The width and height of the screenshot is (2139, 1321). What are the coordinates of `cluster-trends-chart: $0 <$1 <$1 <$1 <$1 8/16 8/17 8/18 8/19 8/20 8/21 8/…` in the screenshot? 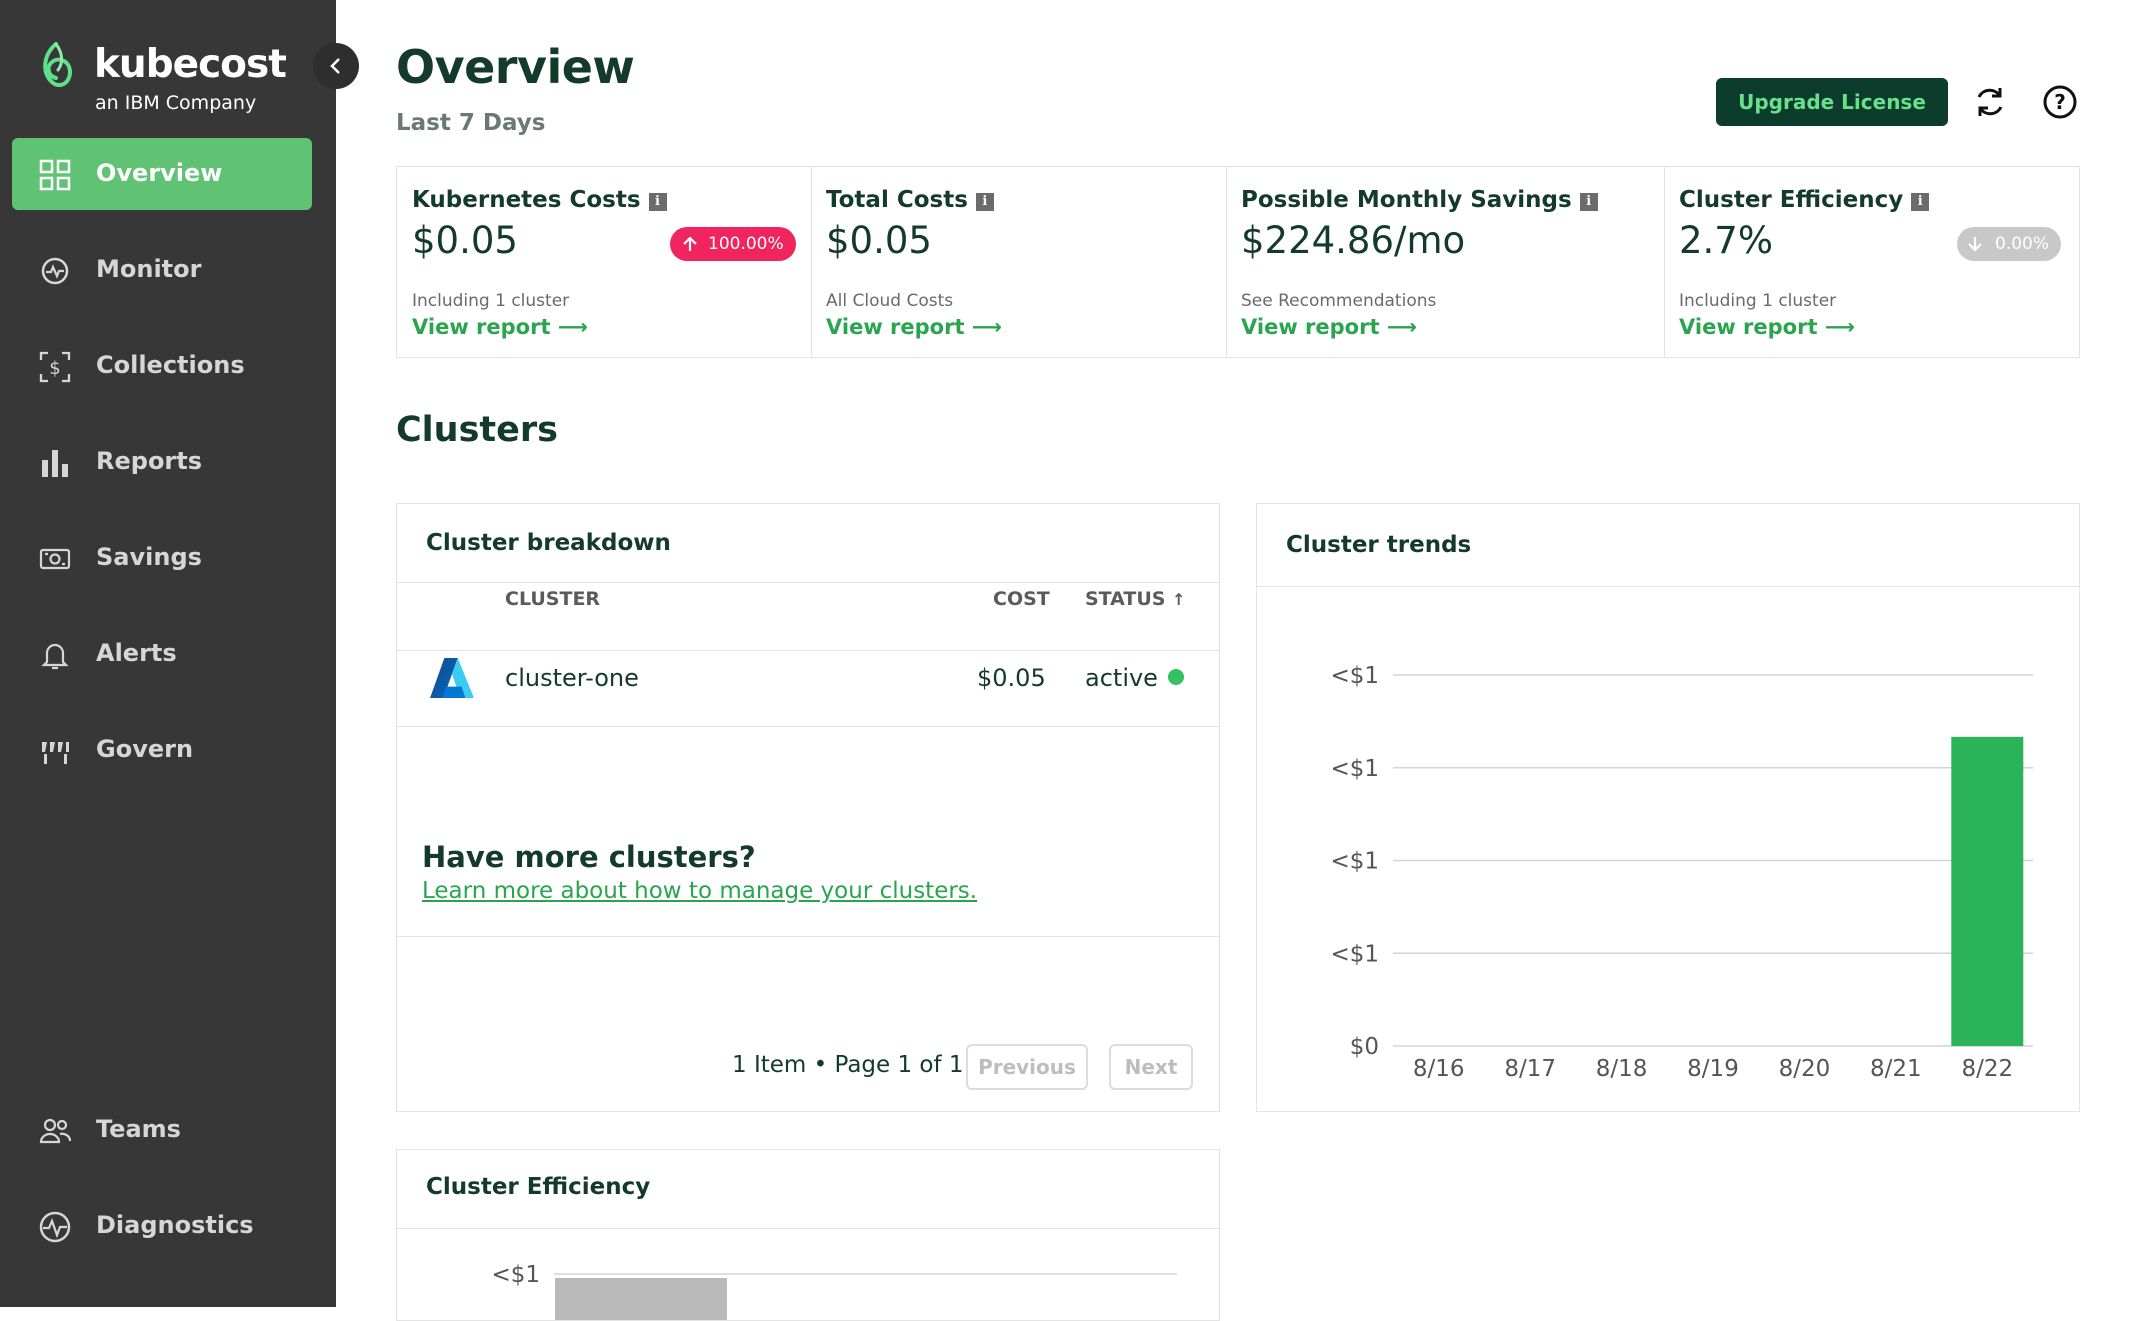 It's located at (1681, 872).